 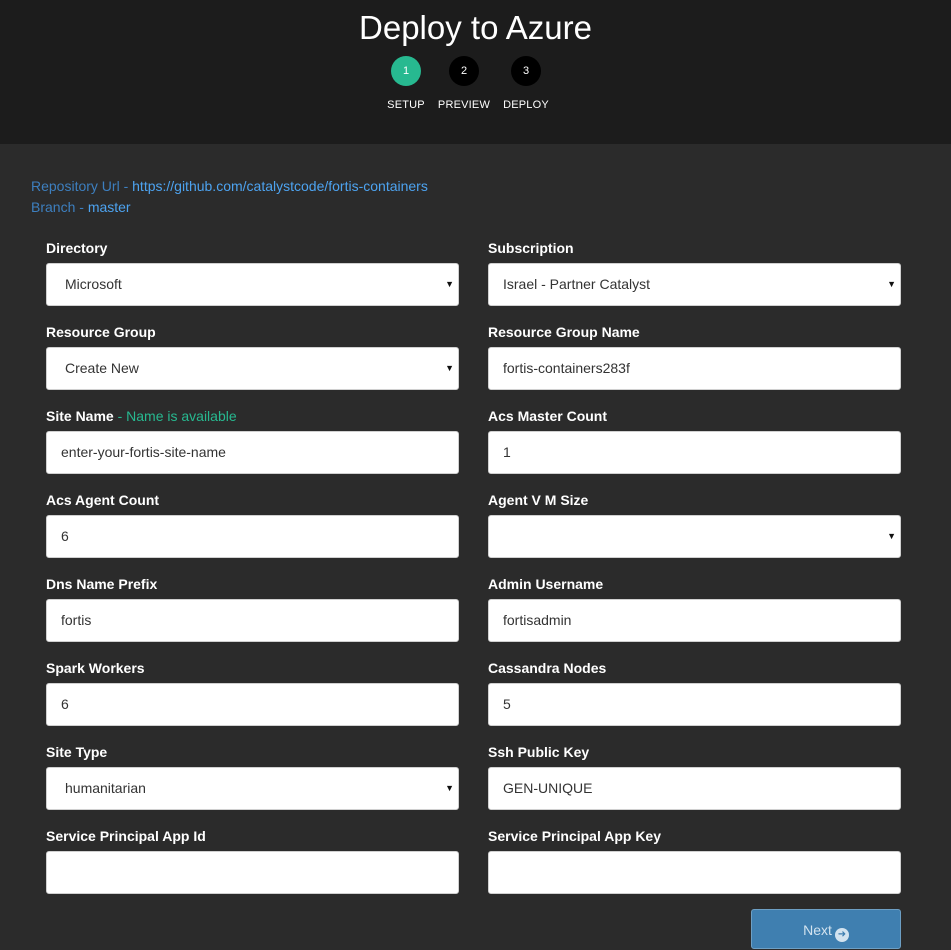 I want to click on ssh-public-key-input: GEN-UNIQUE, so click(x=694, y=788).